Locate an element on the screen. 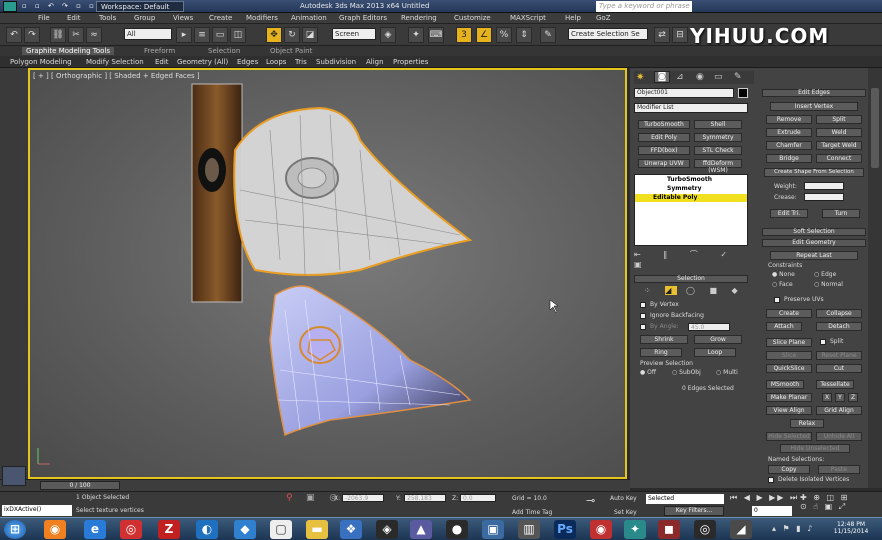 This screenshot has height=540, width=882. shrink-button: Shrink is located at coordinates (664, 339).